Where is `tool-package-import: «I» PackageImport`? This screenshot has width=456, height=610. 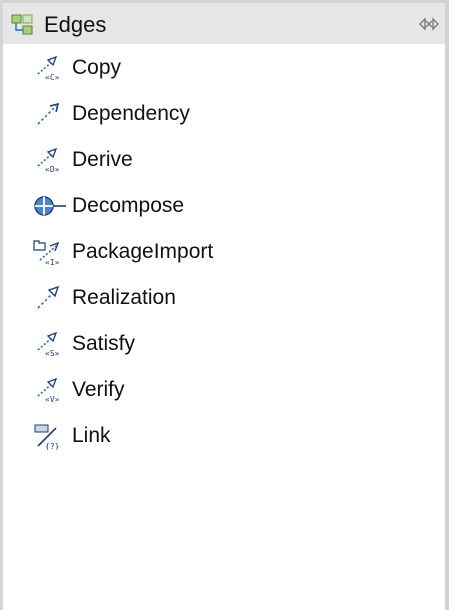
tool-package-import: «I» PackageImport is located at coordinates (230, 252).